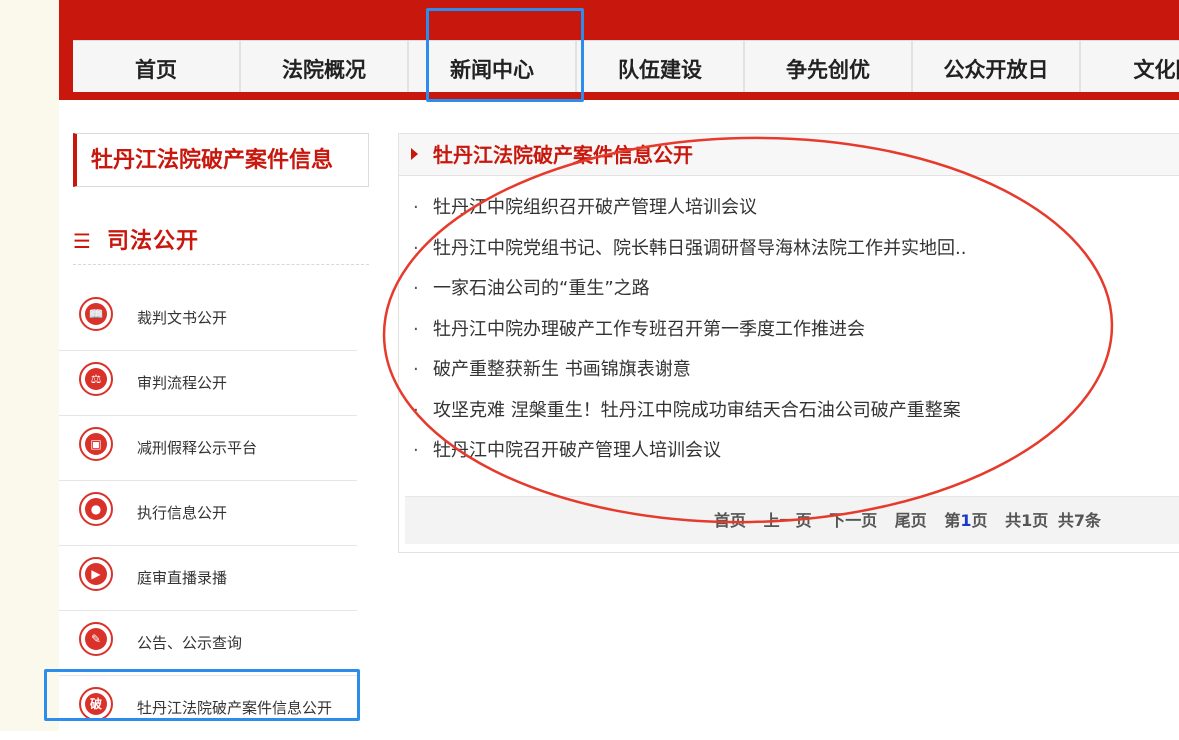 Image resolution: width=1179 pixels, height=740 pixels. I want to click on pager-current-page: 第1页, so click(966, 520).